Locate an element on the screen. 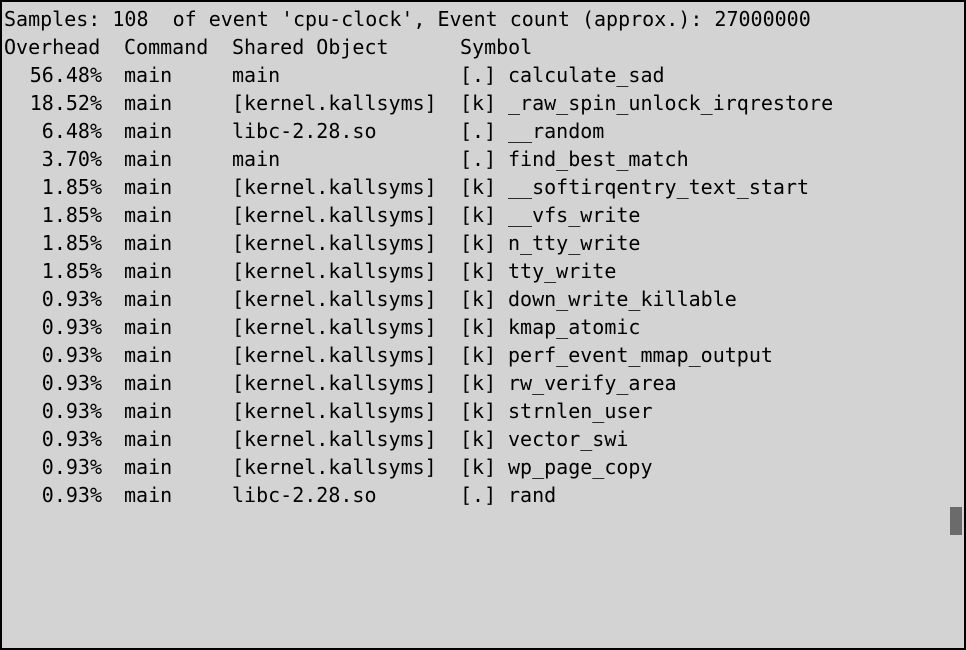  symbol-cell: n_tty_write is located at coordinates (574, 243).